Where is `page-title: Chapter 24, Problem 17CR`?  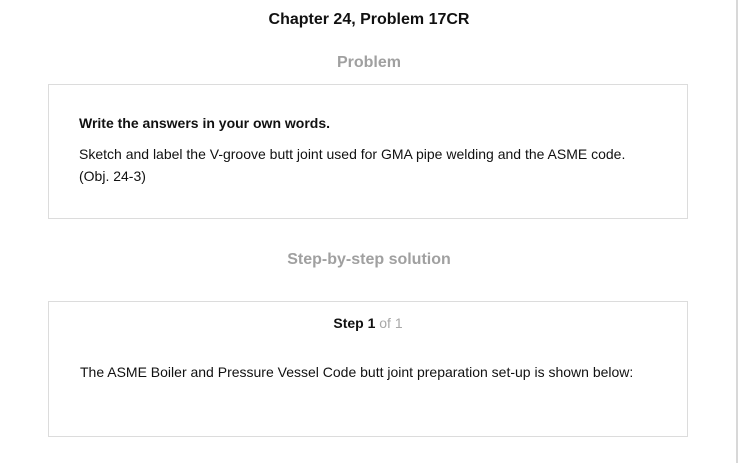
page-title: Chapter 24, Problem 17CR is located at coordinates (369, 19).